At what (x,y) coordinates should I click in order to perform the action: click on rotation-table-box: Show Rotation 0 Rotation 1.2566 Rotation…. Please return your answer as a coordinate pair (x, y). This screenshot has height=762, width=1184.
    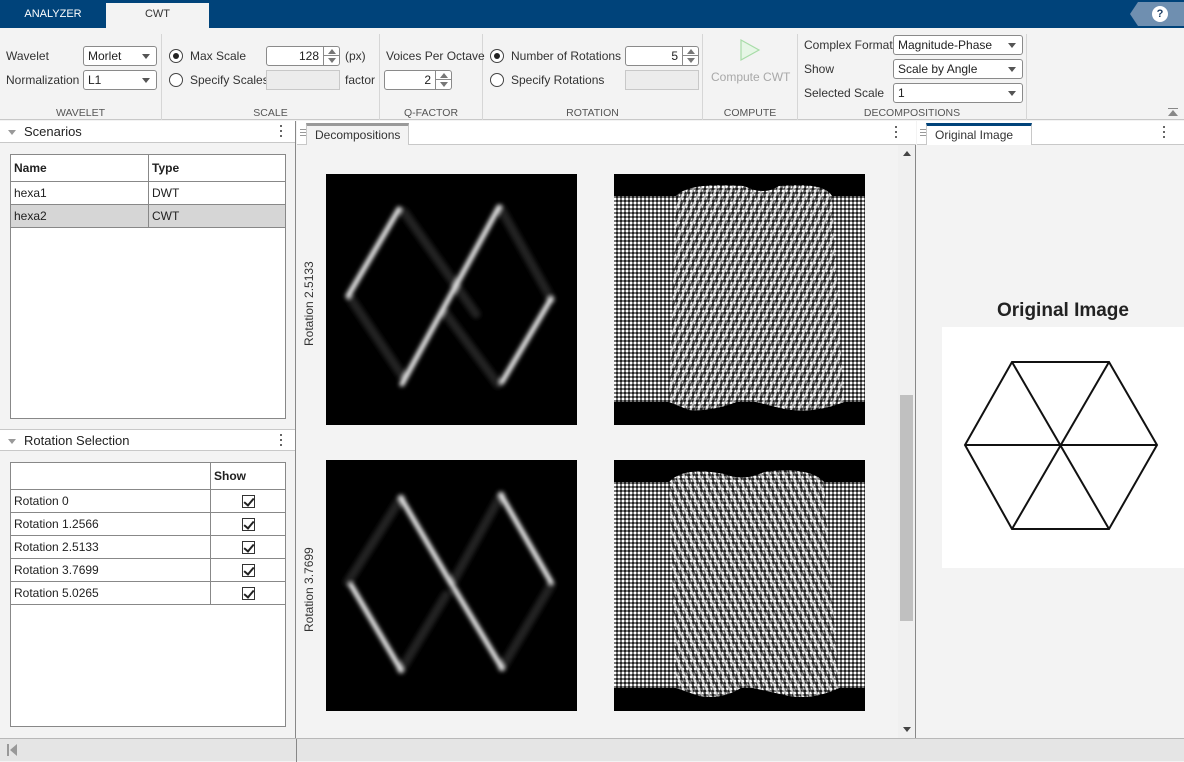
    Looking at the image, I should click on (148, 594).